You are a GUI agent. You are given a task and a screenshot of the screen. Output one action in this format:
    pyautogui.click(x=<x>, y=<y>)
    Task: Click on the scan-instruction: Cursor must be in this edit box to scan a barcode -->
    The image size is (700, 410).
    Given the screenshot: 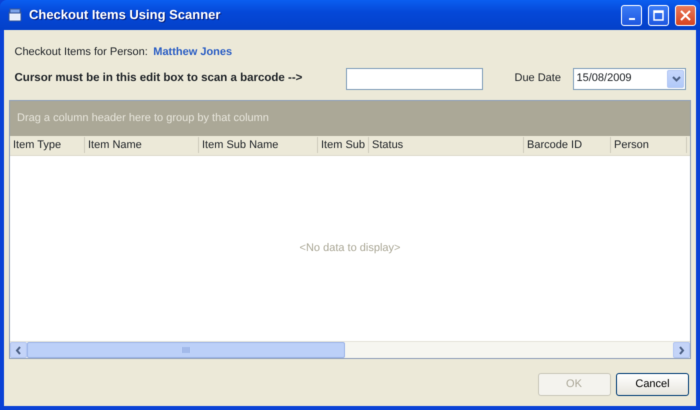 What is the action you would take?
    pyautogui.click(x=159, y=78)
    